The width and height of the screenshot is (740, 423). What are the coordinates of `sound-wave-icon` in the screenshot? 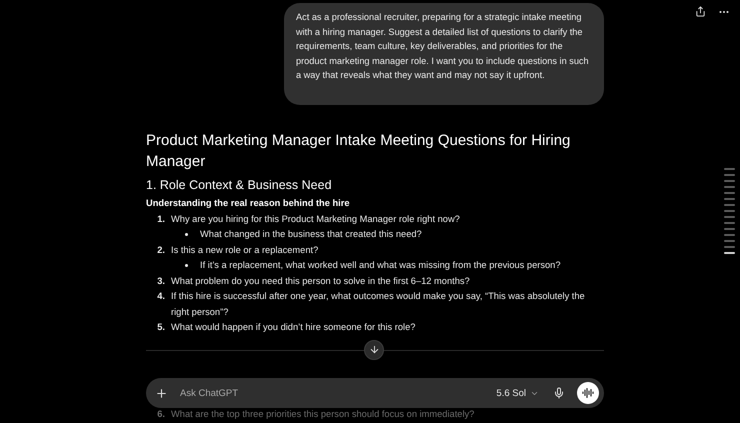 It's located at (588, 393).